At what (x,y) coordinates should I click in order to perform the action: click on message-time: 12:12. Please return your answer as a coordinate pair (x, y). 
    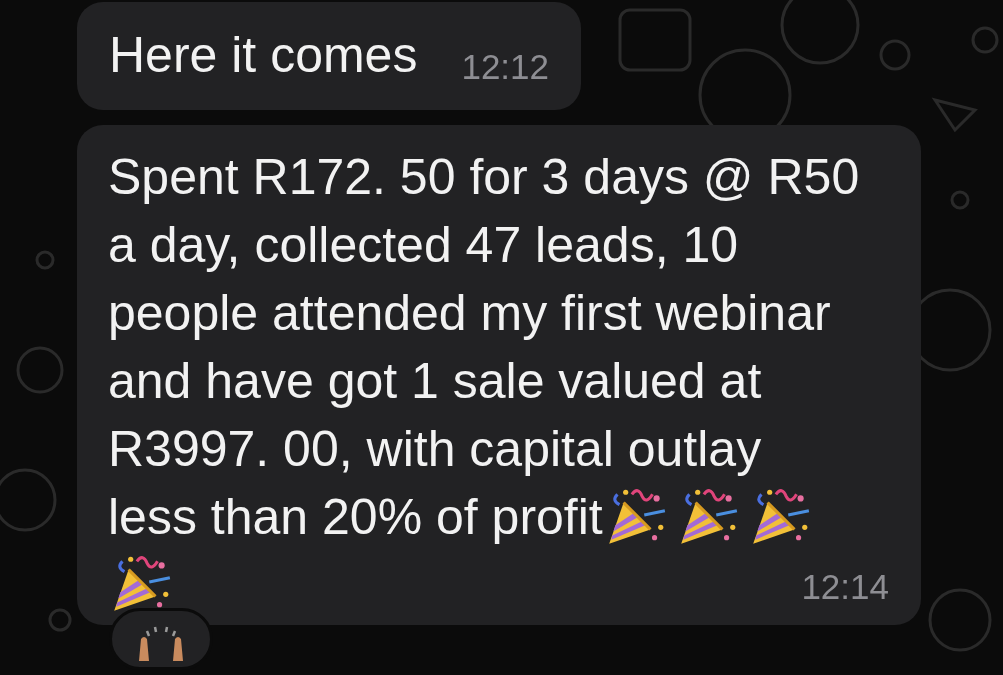
    Looking at the image, I should click on (505, 67).